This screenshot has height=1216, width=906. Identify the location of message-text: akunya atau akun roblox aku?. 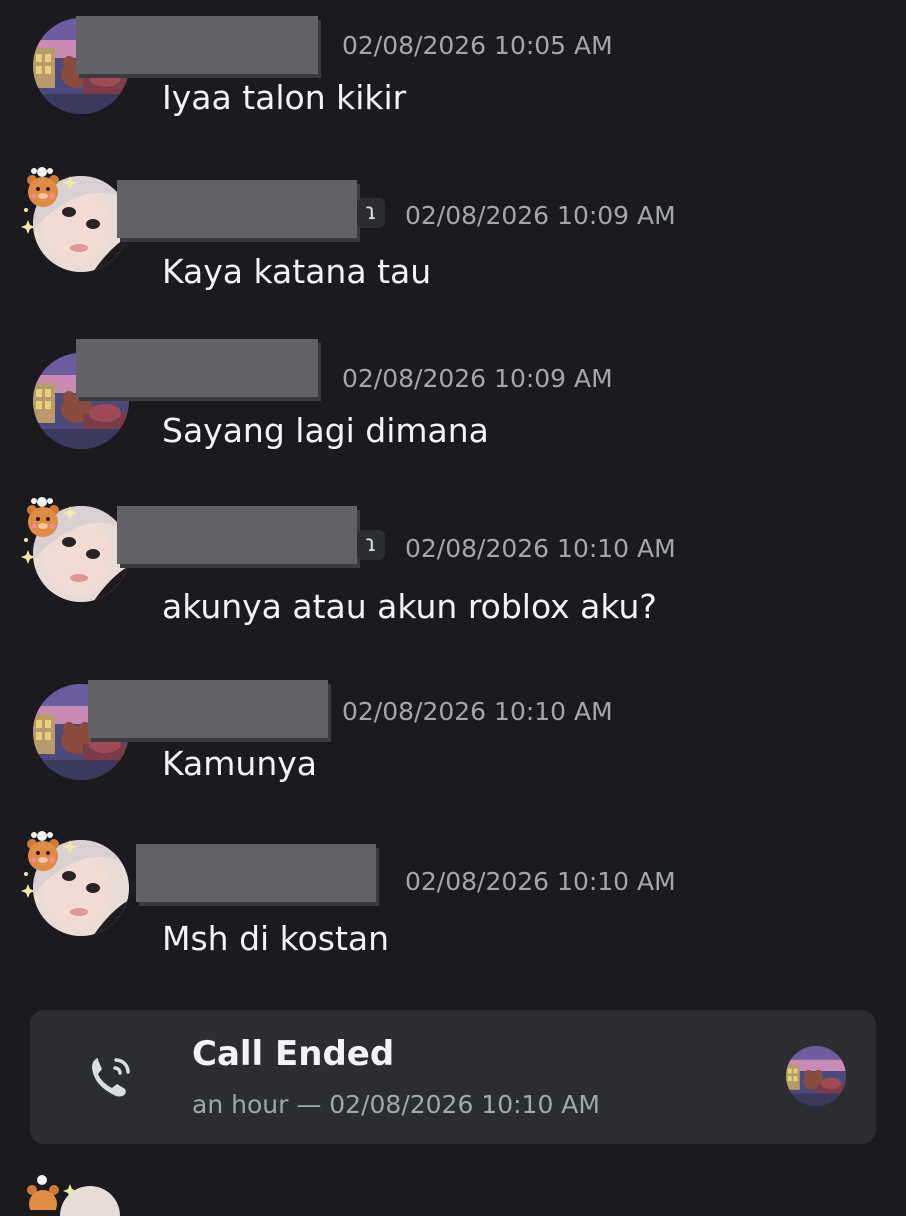
(409, 606).